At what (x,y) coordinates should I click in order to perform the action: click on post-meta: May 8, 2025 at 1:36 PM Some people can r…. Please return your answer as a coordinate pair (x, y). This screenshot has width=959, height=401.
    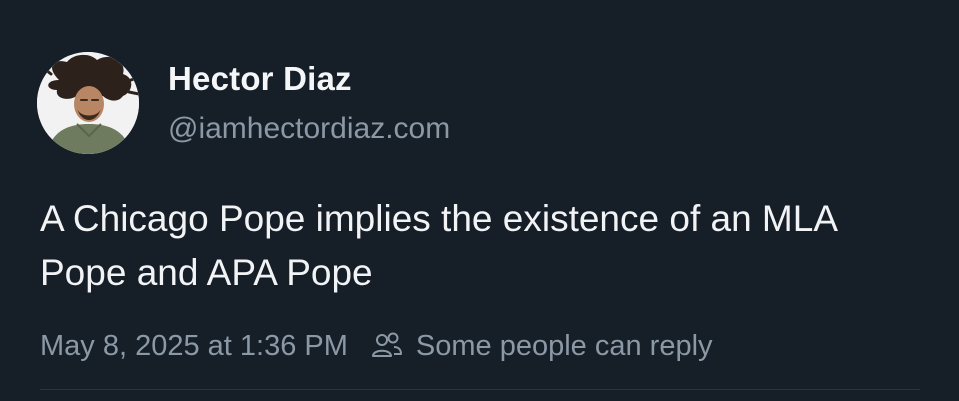
    Looking at the image, I should click on (376, 346).